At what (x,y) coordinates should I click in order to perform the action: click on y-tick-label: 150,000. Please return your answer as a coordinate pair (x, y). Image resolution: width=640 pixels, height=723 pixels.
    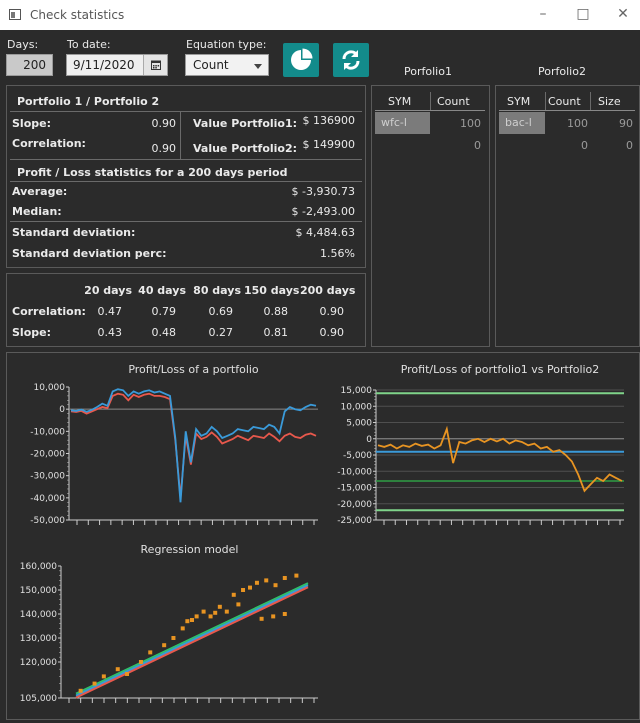
    Looking at the image, I should click on (38, 591).